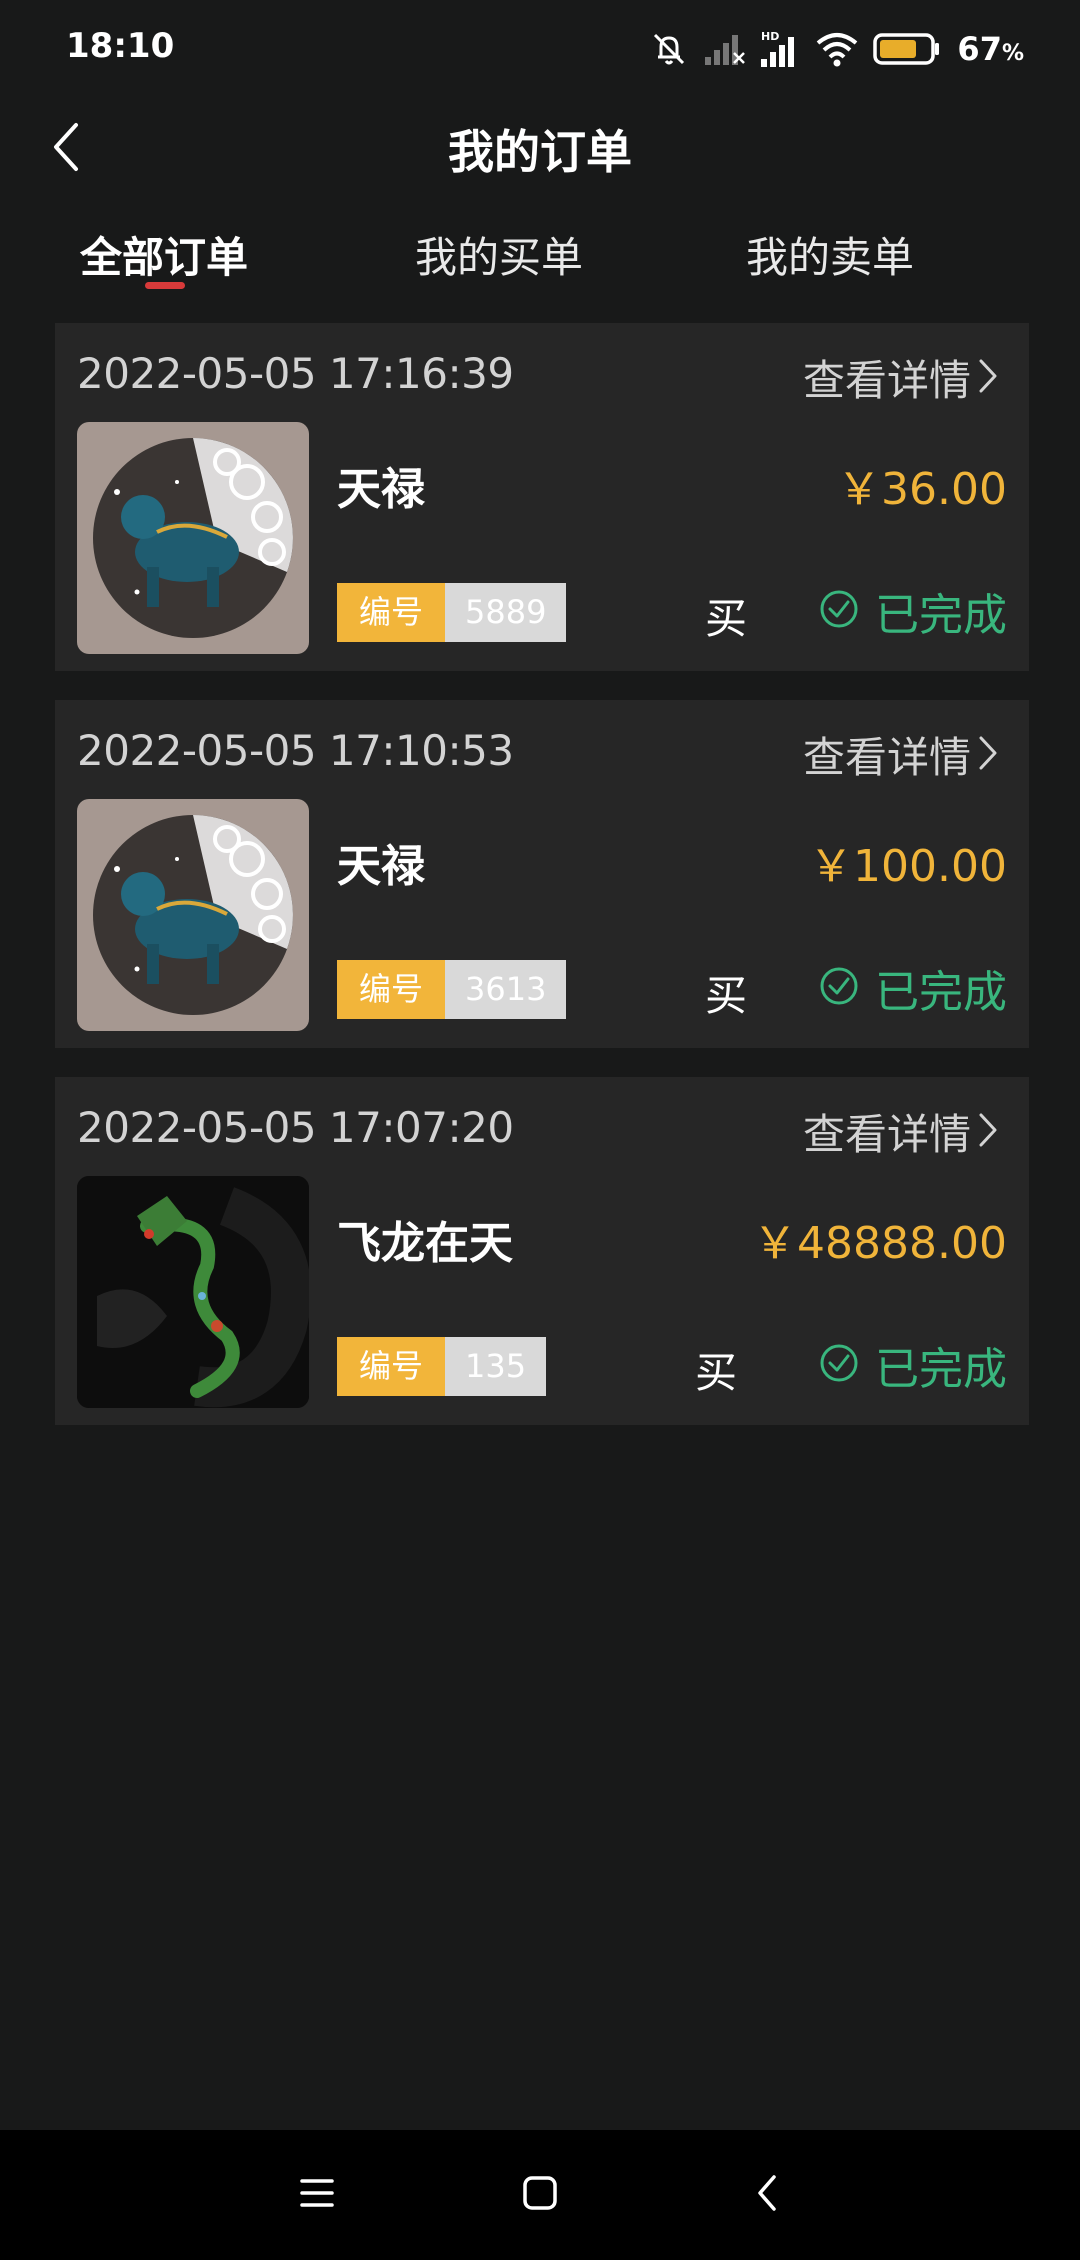 The height and width of the screenshot is (2260, 1080). What do you see at coordinates (506, 612) in the screenshot?
I see `serial-number: 5889` at bounding box center [506, 612].